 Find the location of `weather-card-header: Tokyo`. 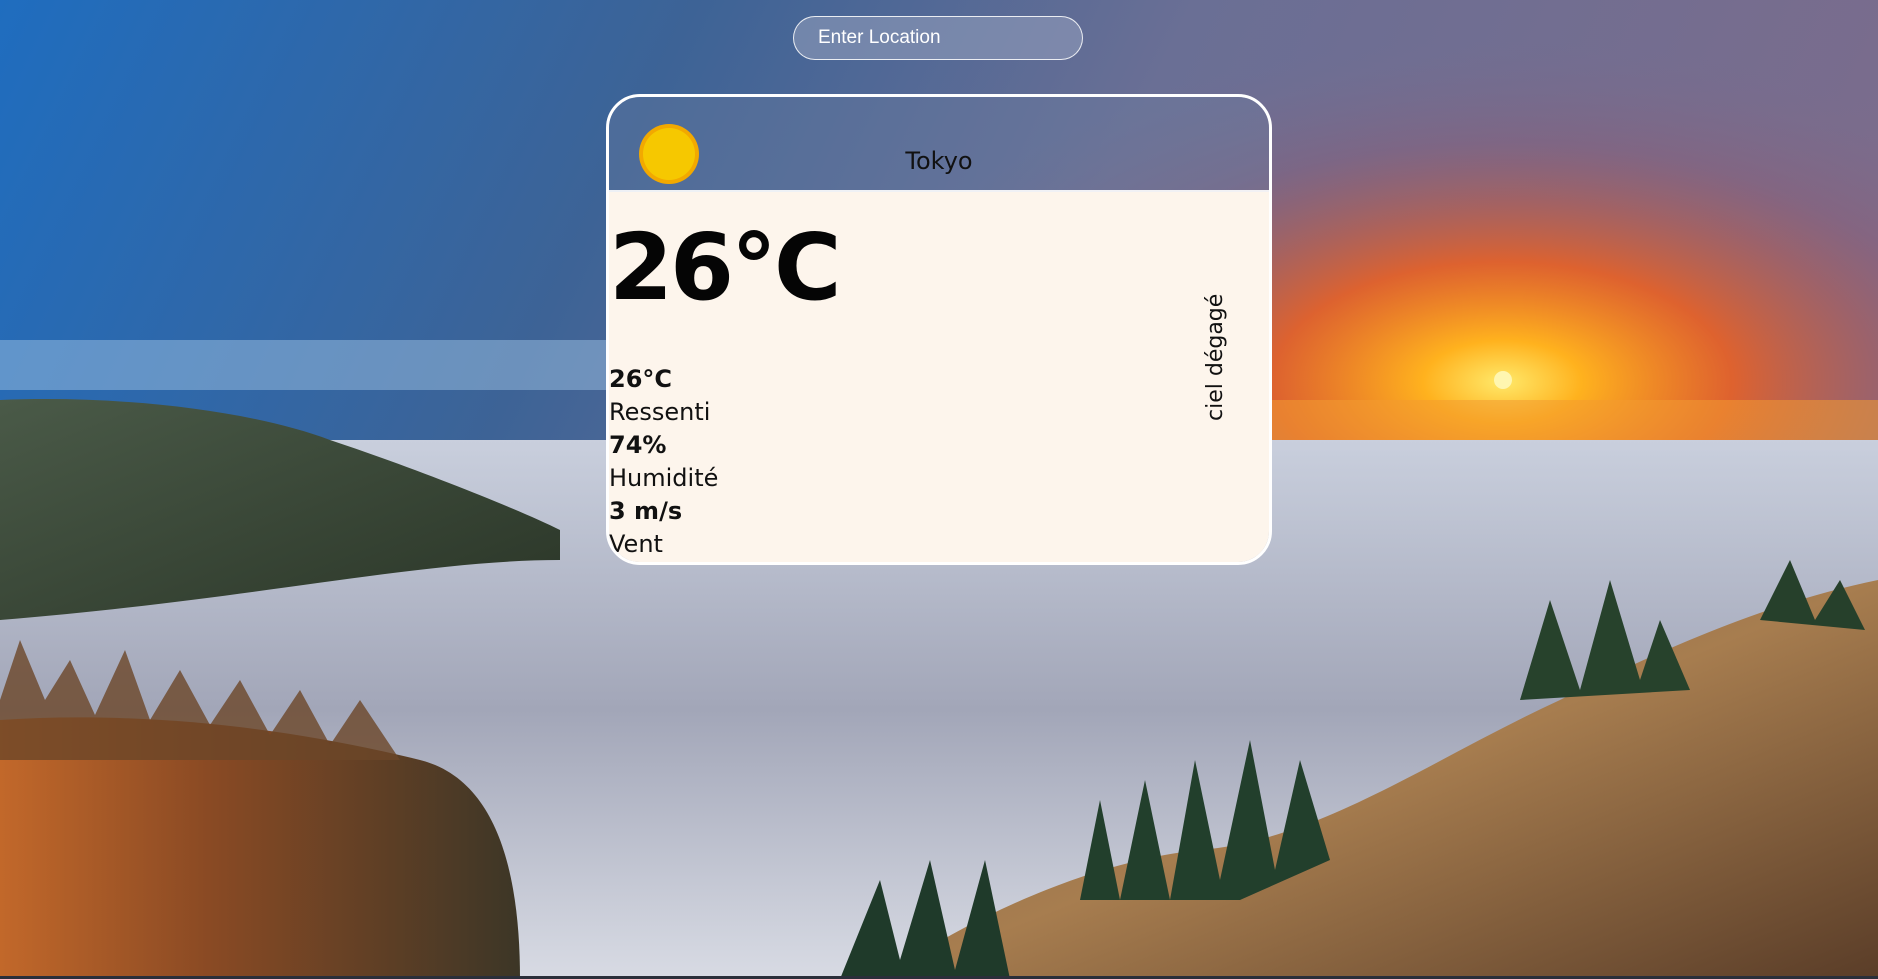

weather-card-header: Tokyo is located at coordinates (939, 144).